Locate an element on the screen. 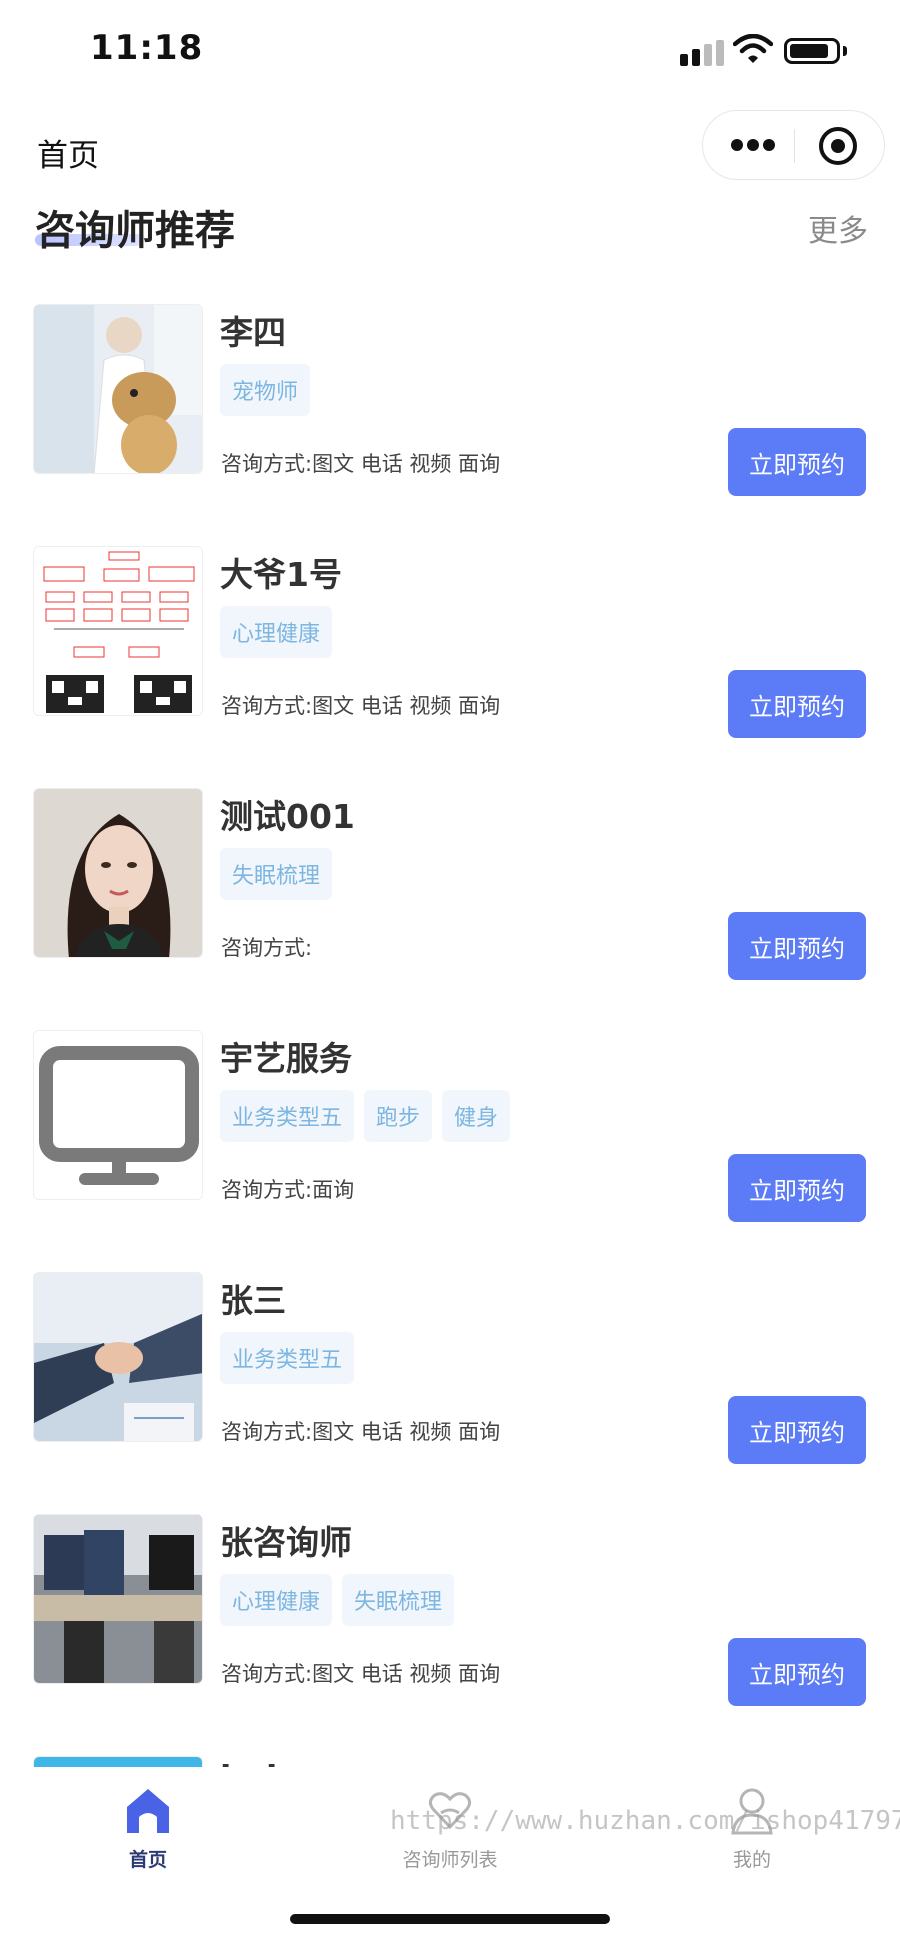 Image resolution: width=900 pixels, height=1947 pixels. counselor-card: 测试001 失眠梳理 咨询方式: 立即预约 is located at coordinates (450, 905).